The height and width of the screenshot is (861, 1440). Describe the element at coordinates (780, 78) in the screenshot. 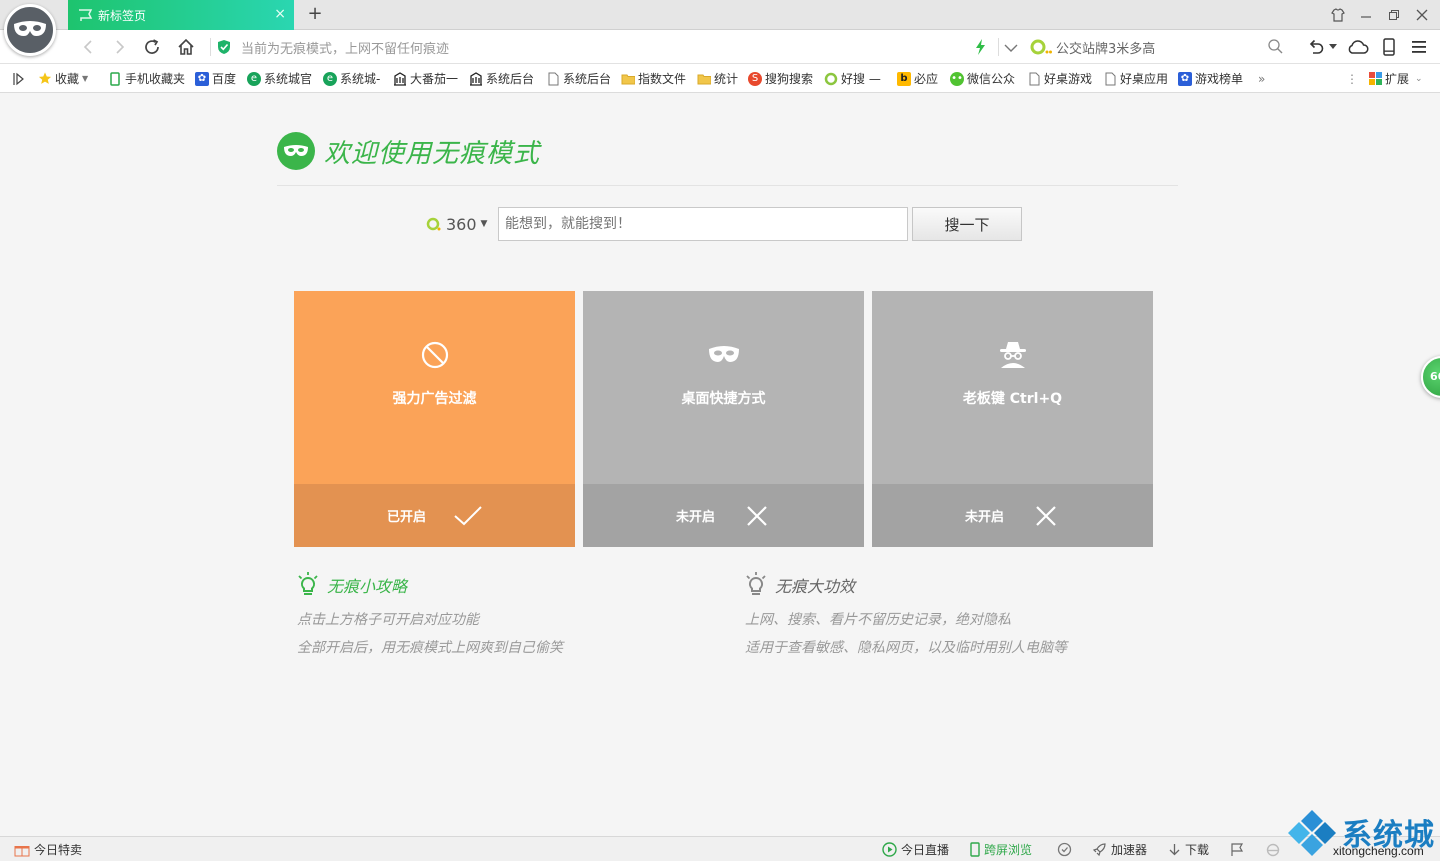

I see `bookmark-item: S 搜狗搜索` at that location.